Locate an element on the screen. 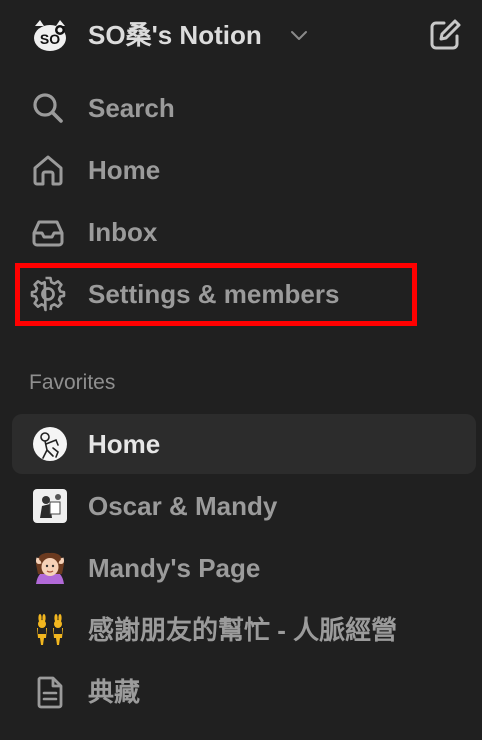  chevron-down-icon is located at coordinates (299, 35).